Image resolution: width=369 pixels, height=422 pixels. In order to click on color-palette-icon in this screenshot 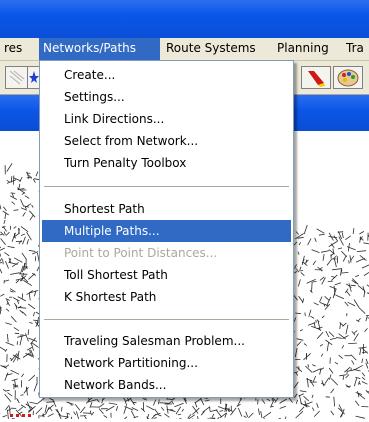, I will do `click(348, 77)`.